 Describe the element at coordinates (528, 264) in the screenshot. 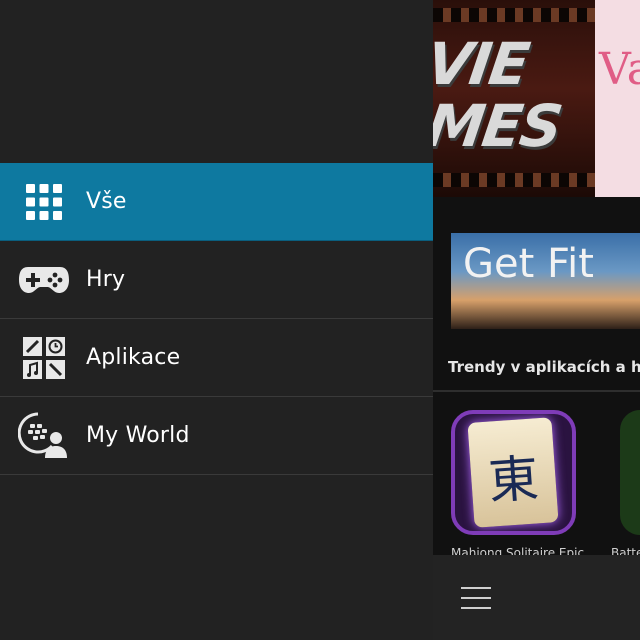

I see `banner-title: Get Fit` at that location.